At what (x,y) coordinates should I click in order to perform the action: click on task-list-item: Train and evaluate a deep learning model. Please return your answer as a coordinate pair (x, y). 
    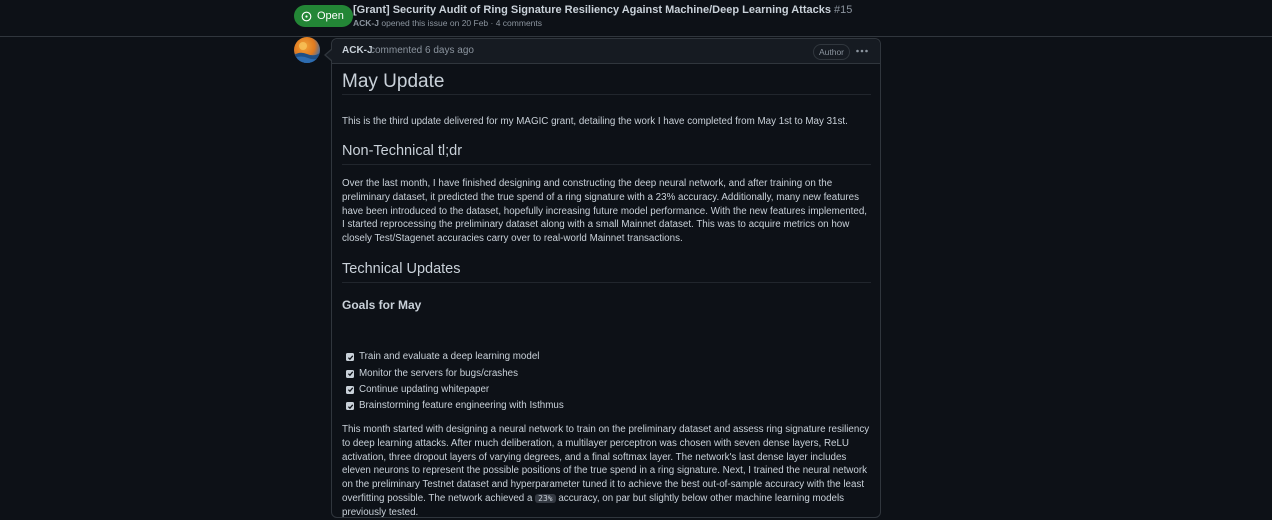
    Looking at the image, I should click on (455, 357).